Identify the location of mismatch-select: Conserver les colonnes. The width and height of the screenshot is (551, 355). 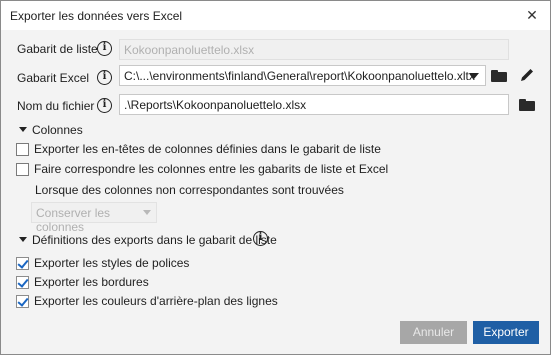
(94, 218).